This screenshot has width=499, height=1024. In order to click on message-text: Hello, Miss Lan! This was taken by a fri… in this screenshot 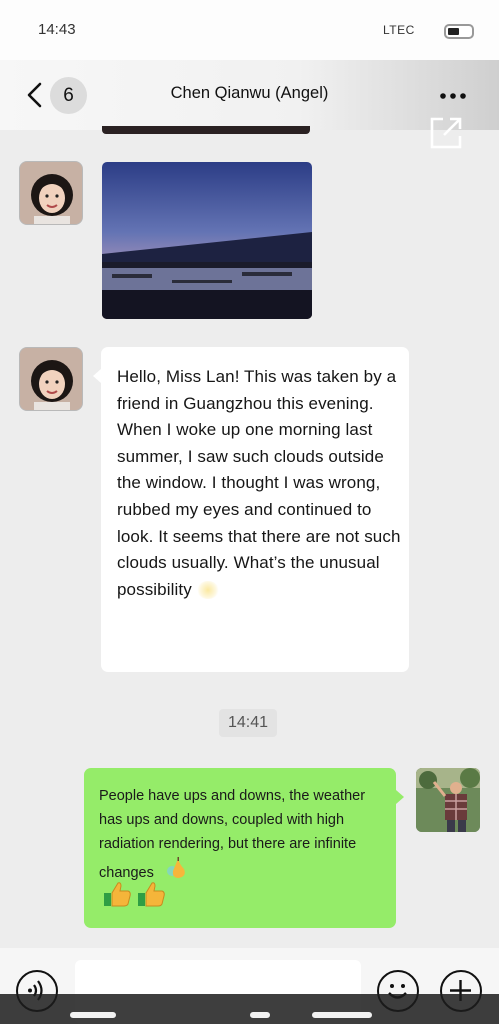, I will do `click(259, 483)`.